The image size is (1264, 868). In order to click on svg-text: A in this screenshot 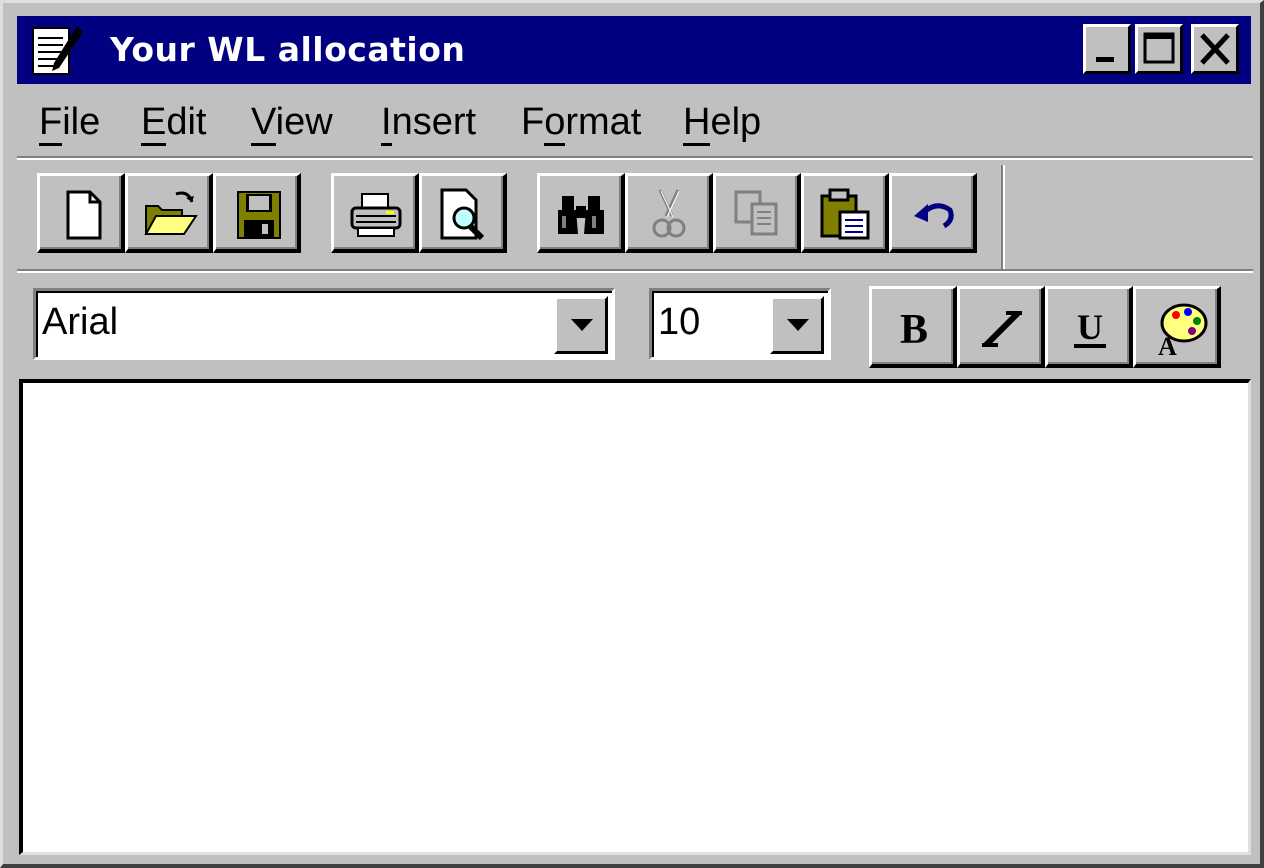, I will do `click(1167, 345)`.